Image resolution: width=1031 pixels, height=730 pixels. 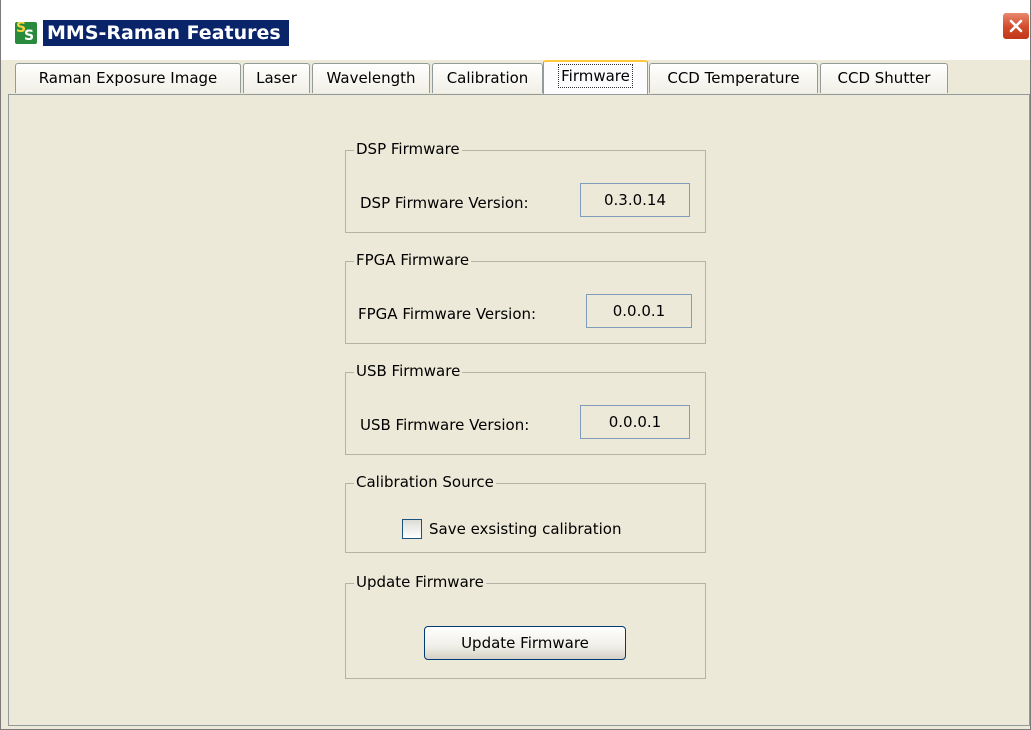 What do you see at coordinates (276, 78) in the screenshot?
I see `tab-laser: Laser` at bounding box center [276, 78].